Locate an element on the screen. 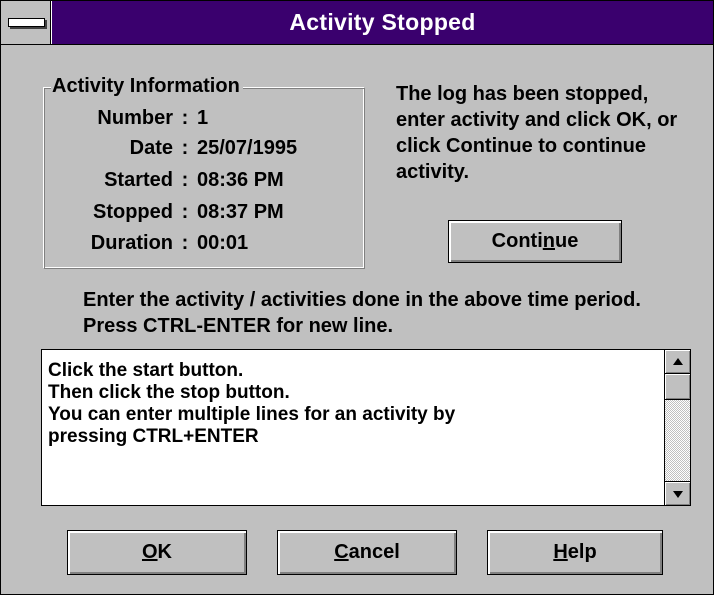 This screenshot has width=714, height=595. title-bar: Activity Stopped is located at coordinates (357, 23).